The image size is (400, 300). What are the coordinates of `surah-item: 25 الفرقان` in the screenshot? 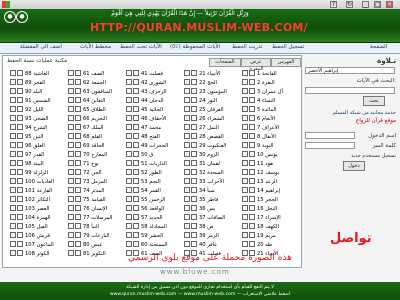 It's located at (210, 109).